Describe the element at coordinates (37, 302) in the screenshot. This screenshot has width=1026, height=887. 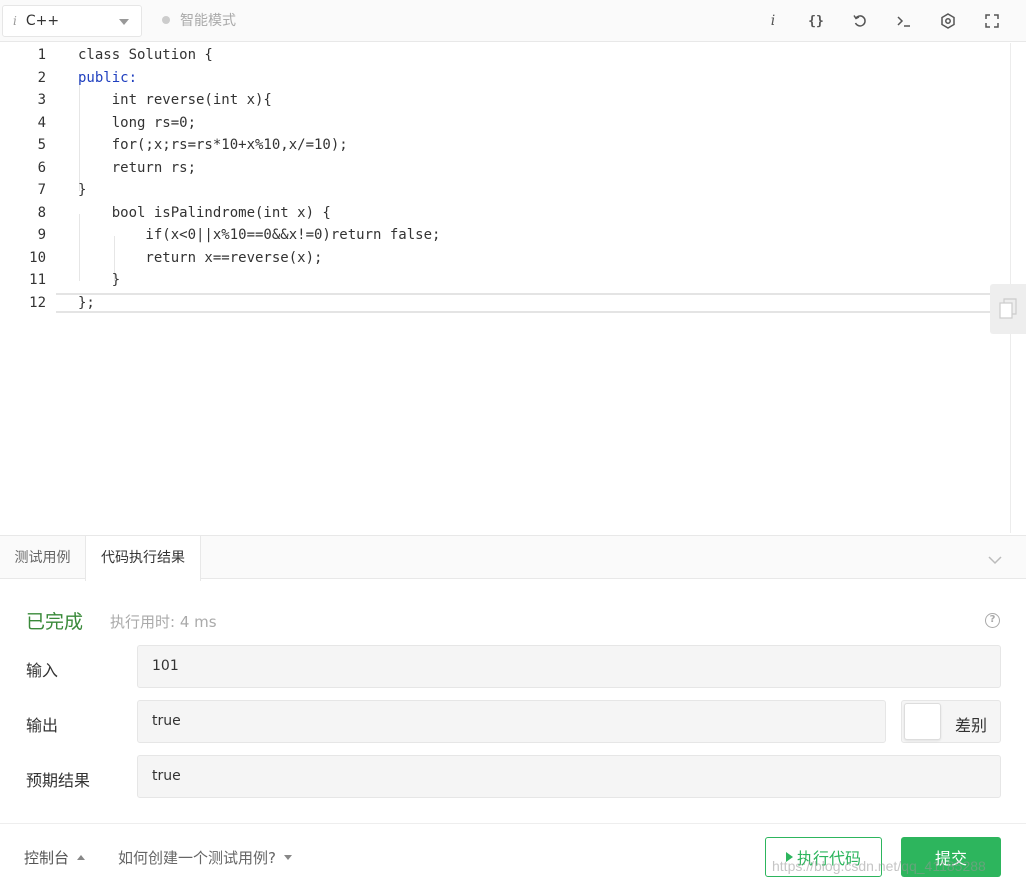
I see `line-number: 12` at that location.